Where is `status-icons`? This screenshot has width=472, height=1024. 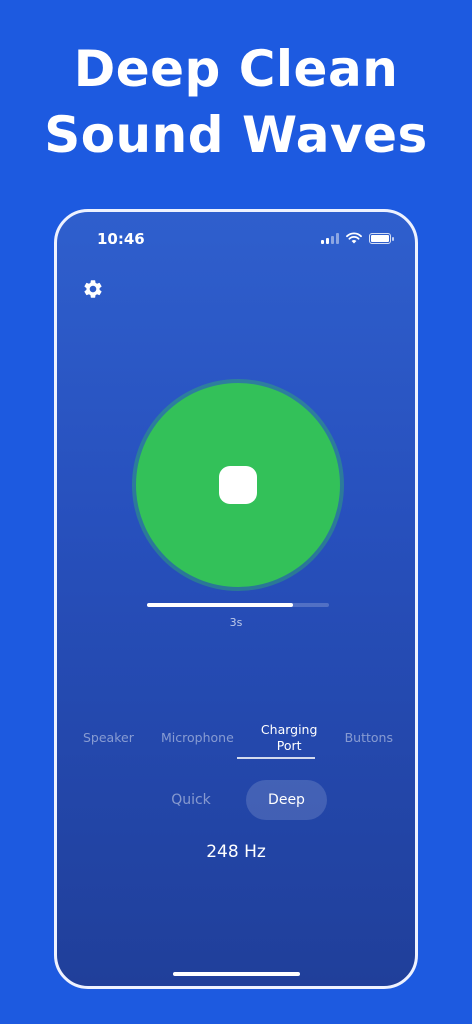
status-icons is located at coordinates (357, 238).